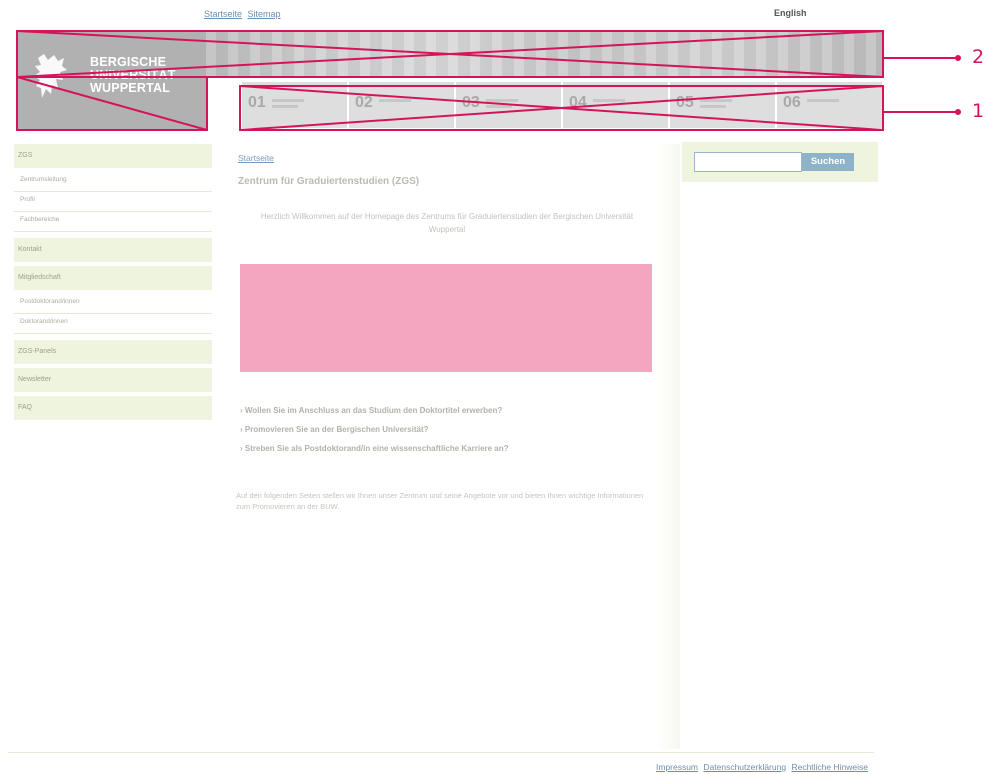 The width and height of the screenshot is (994, 774). Describe the element at coordinates (113, 156) in the screenshot. I see `sidebar-item-zgs: ZGS` at that location.